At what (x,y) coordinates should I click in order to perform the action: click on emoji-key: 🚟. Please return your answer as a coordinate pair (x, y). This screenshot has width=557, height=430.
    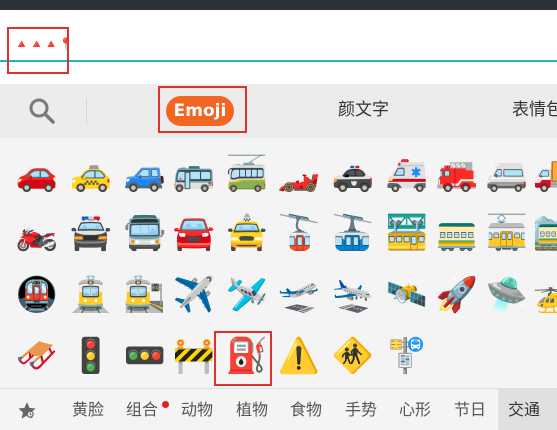
    Looking at the image, I should click on (407, 233).